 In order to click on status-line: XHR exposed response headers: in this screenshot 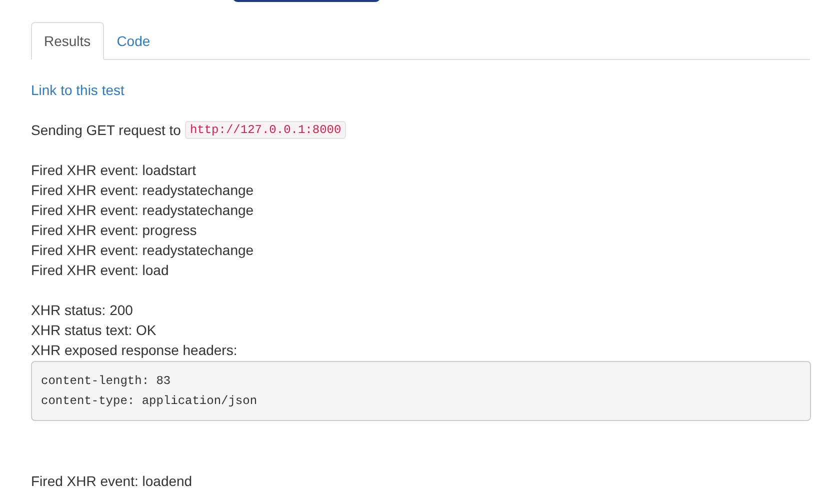, I will do `click(134, 350)`.